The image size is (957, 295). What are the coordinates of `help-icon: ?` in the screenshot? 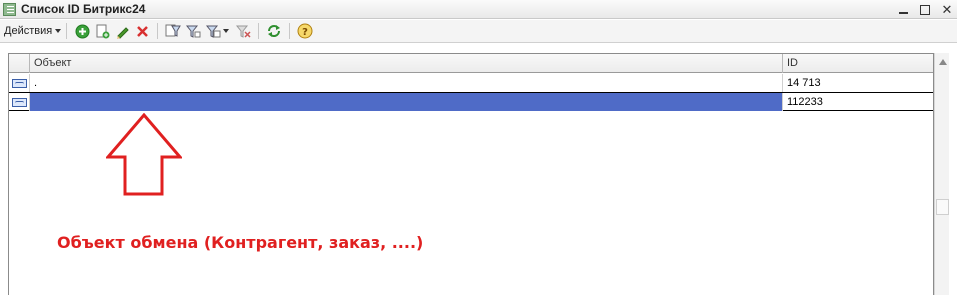 It's located at (305, 31).